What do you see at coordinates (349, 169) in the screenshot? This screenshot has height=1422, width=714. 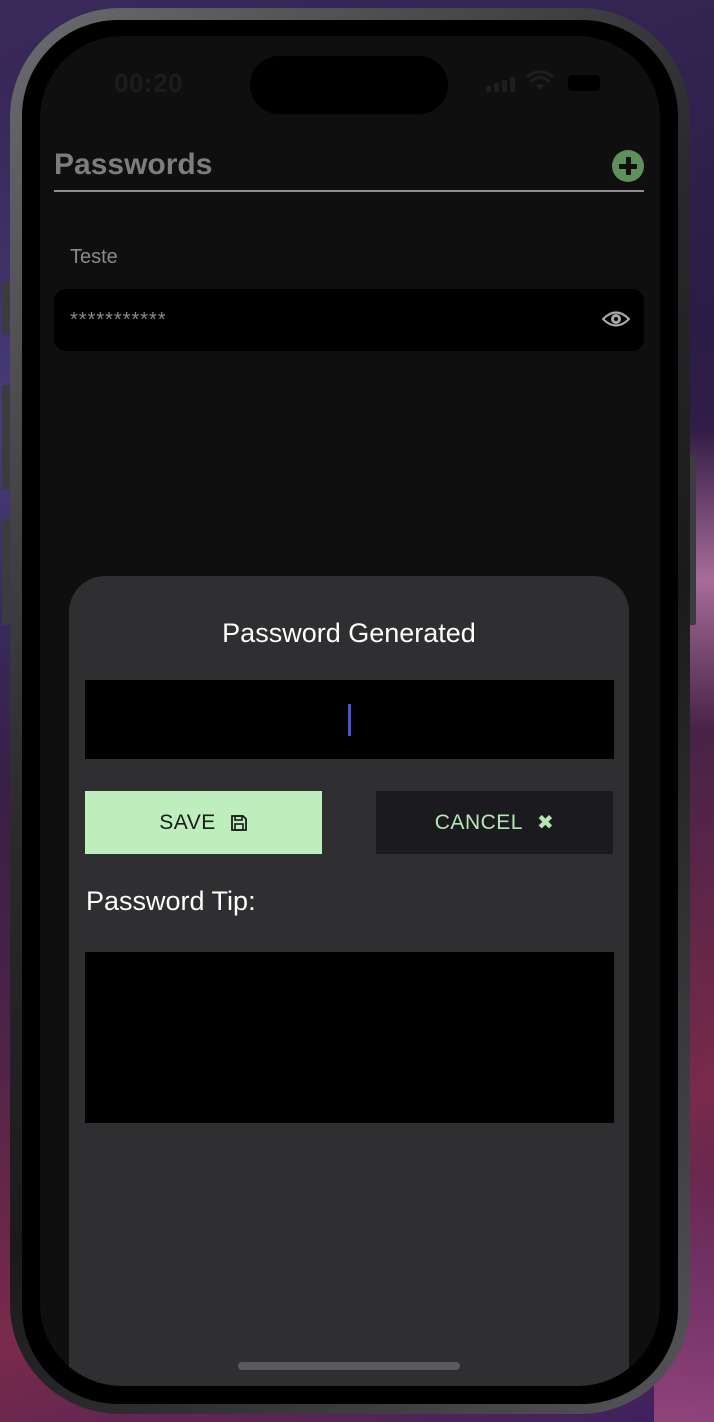 I see `header: Passwords` at bounding box center [349, 169].